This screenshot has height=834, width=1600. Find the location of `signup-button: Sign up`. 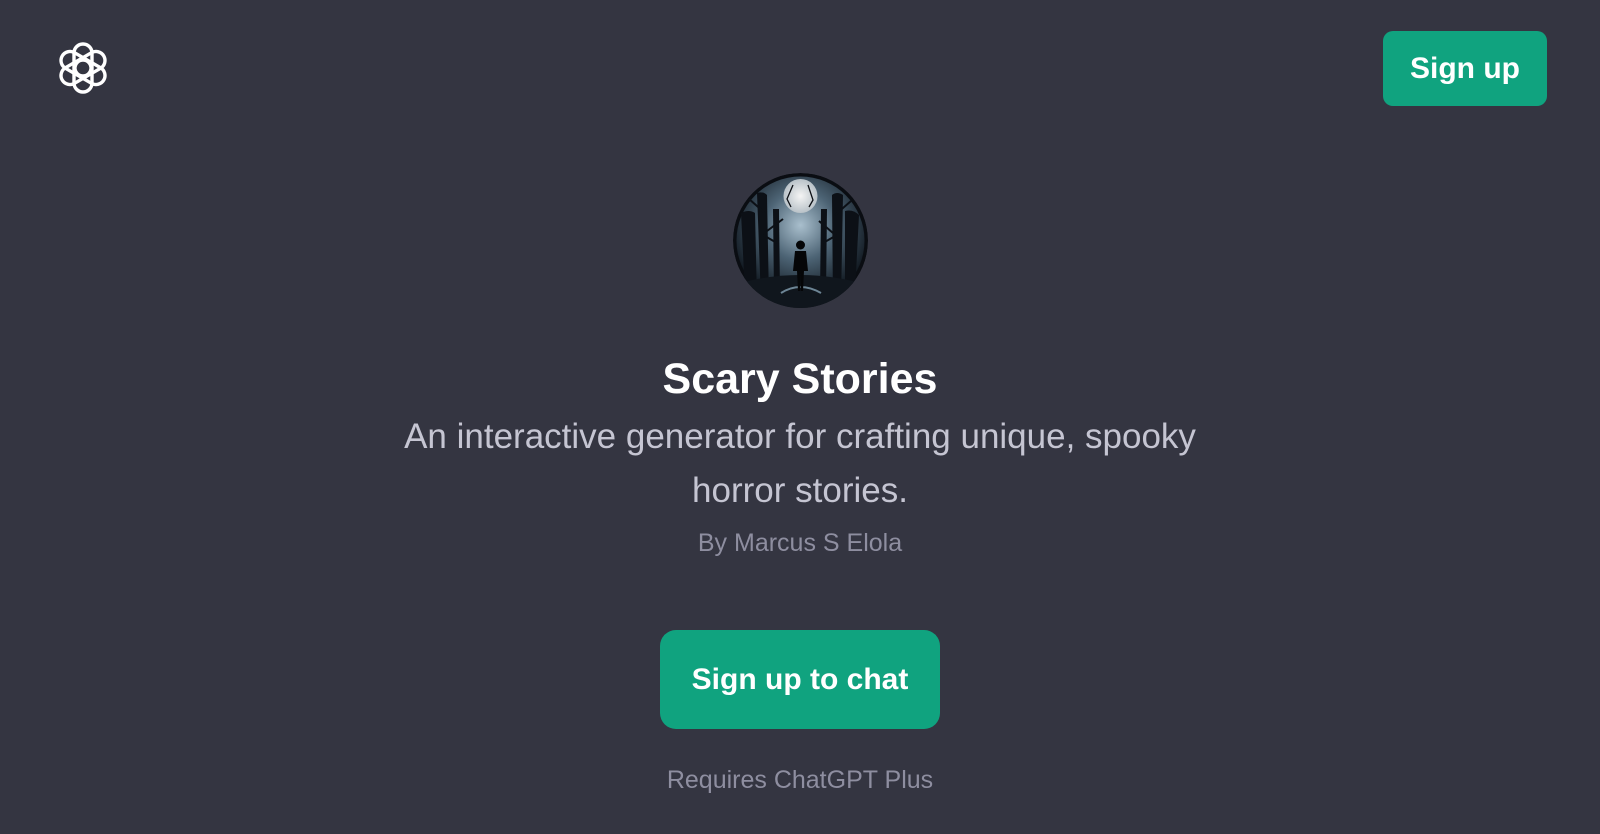

signup-button: Sign up is located at coordinates (1465, 68).